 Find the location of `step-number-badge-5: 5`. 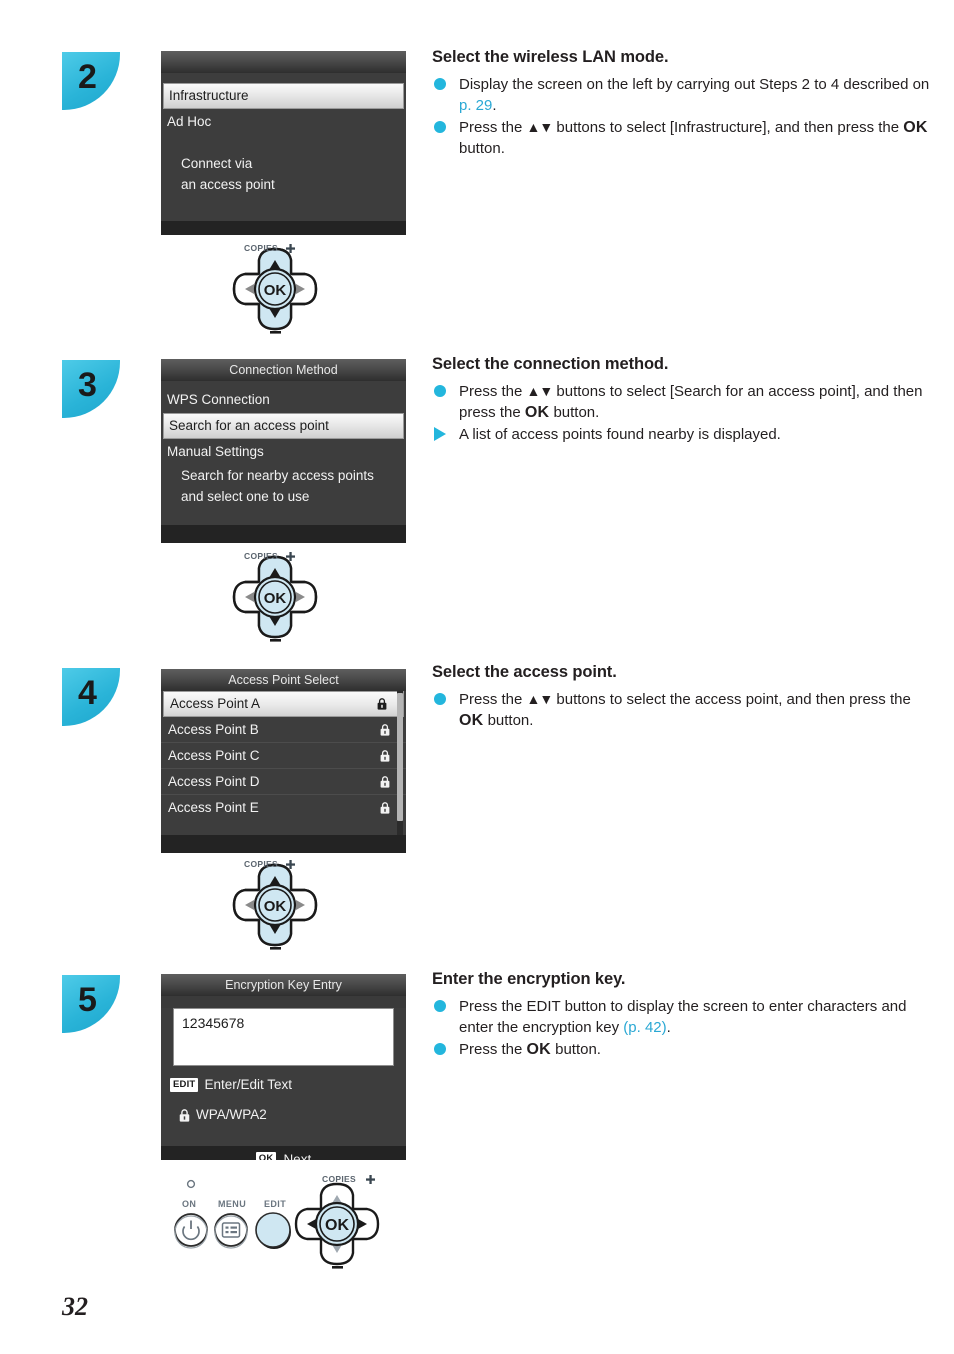

step-number-badge-5: 5 is located at coordinates (91, 1004).